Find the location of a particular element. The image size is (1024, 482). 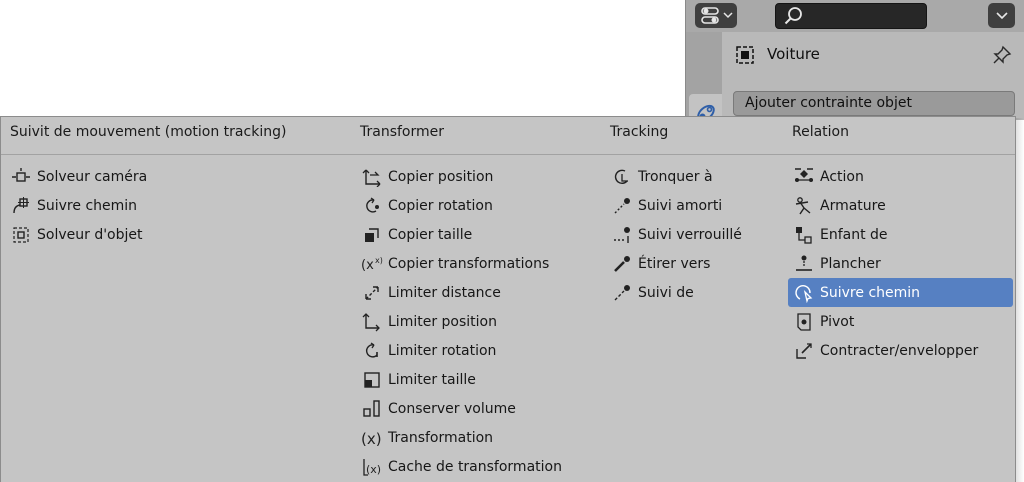

menu-item-copy-transforms: (x x) Copier transformations is located at coordinates (483, 263).